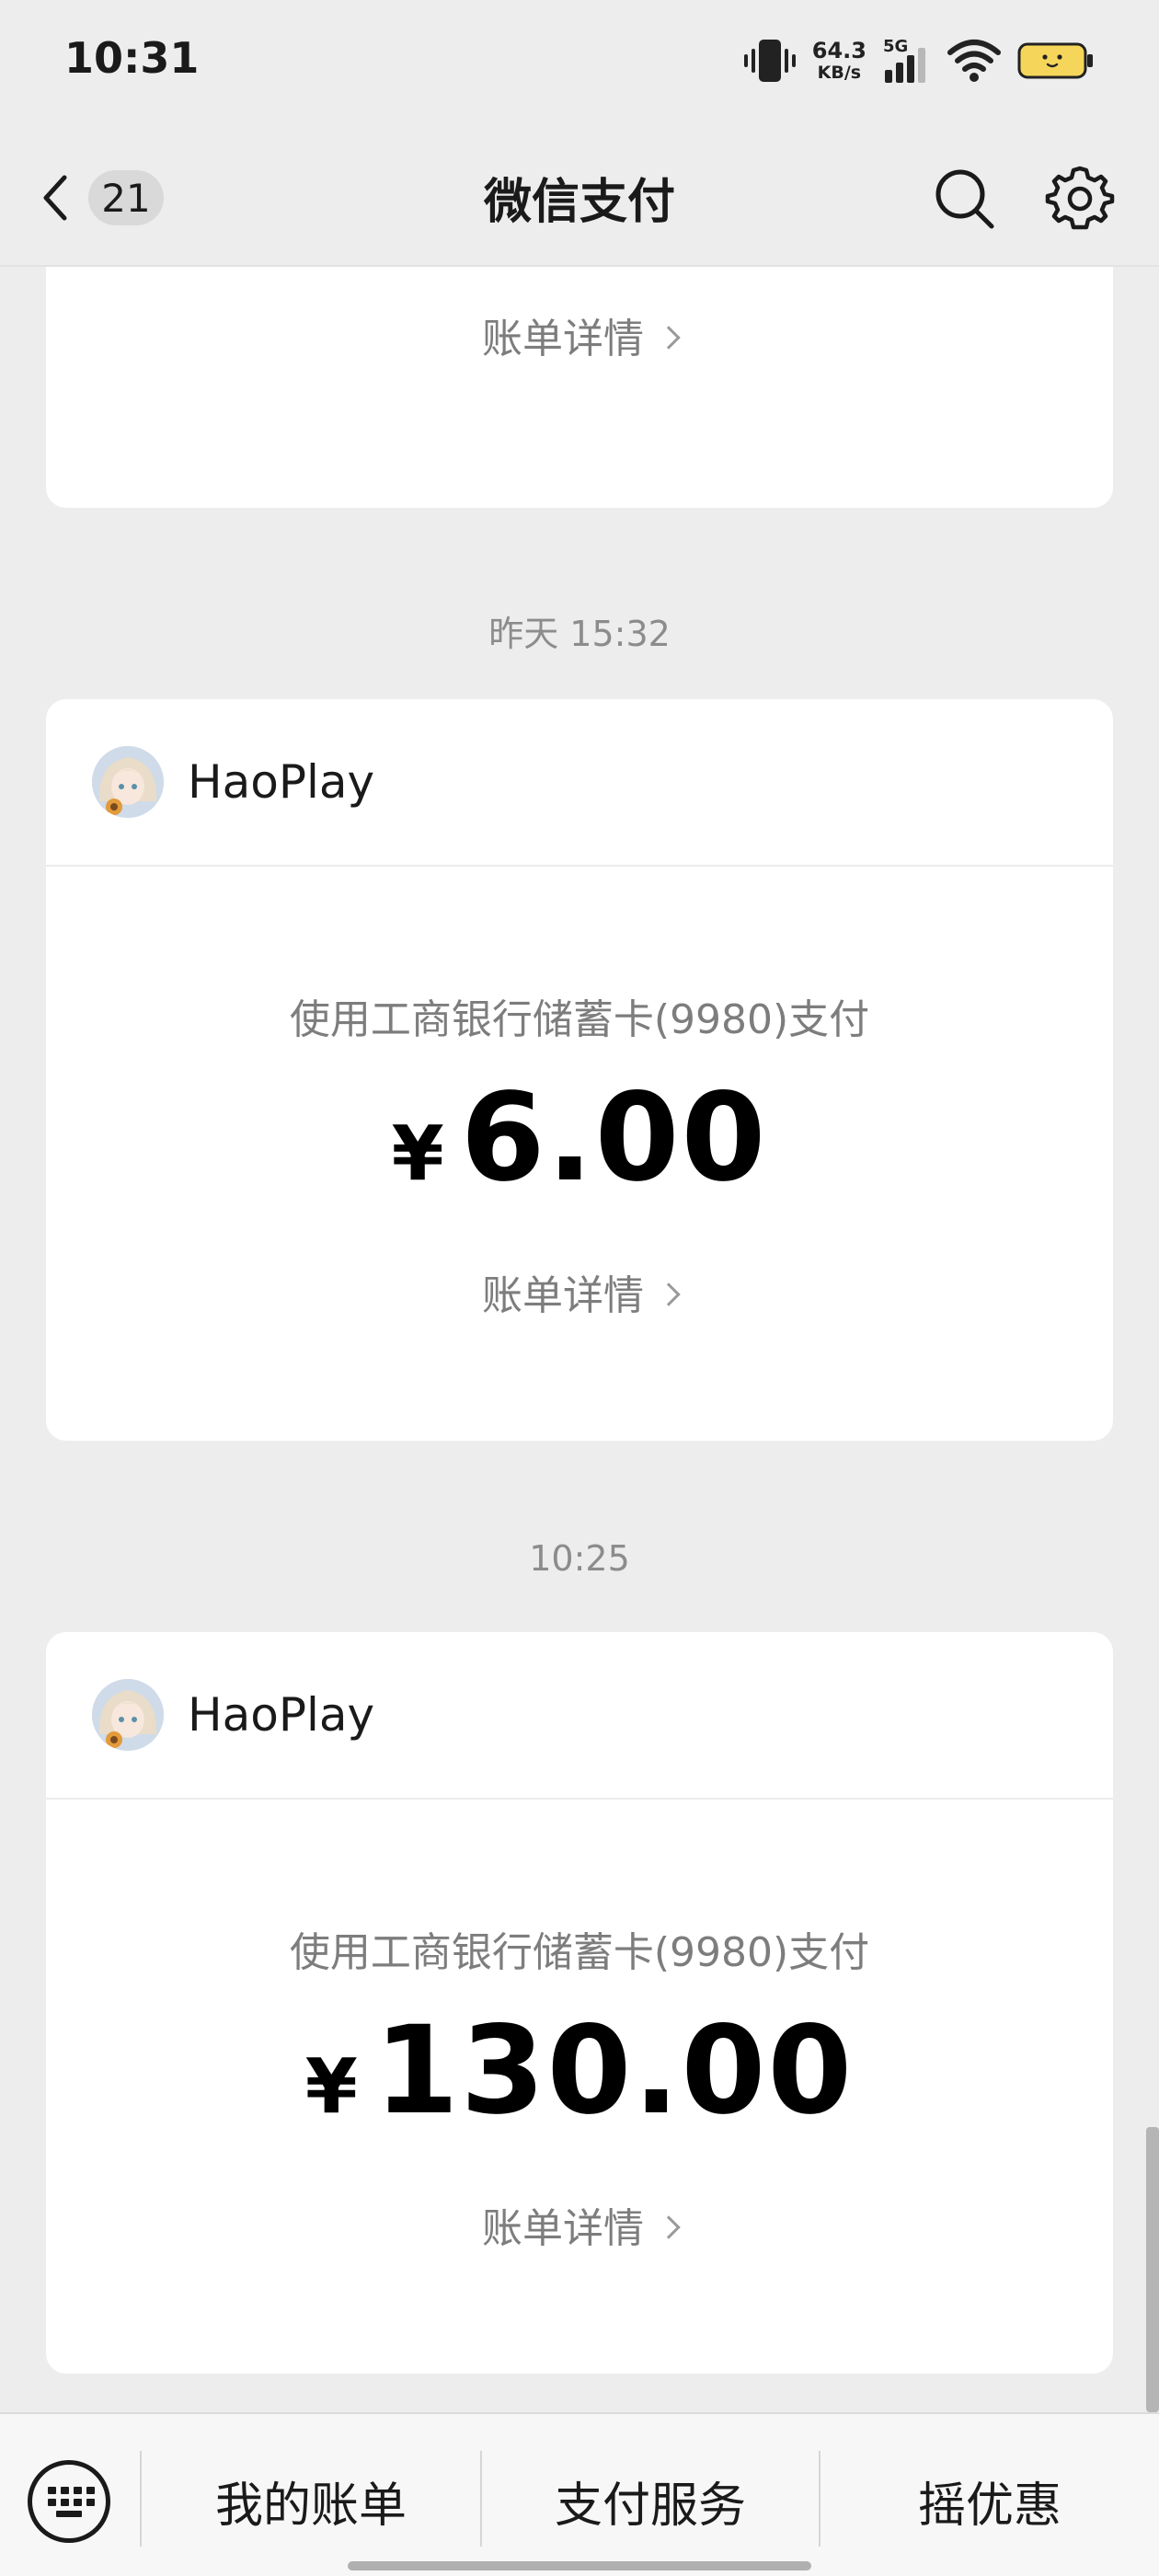 Image resolution: width=1159 pixels, height=2576 pixels. What do you see at coordinates (974, 61) in the screenshot?
I see `wifi-icon` at bounding box center [974, 61].